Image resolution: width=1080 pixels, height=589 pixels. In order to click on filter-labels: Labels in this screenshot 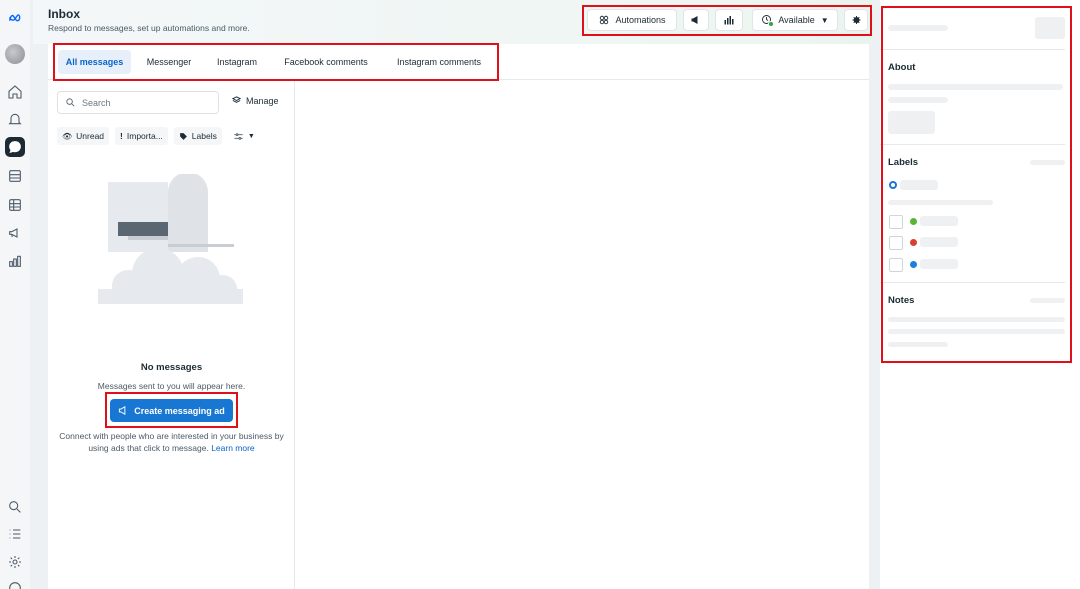, I will do `click(197, 136)`.